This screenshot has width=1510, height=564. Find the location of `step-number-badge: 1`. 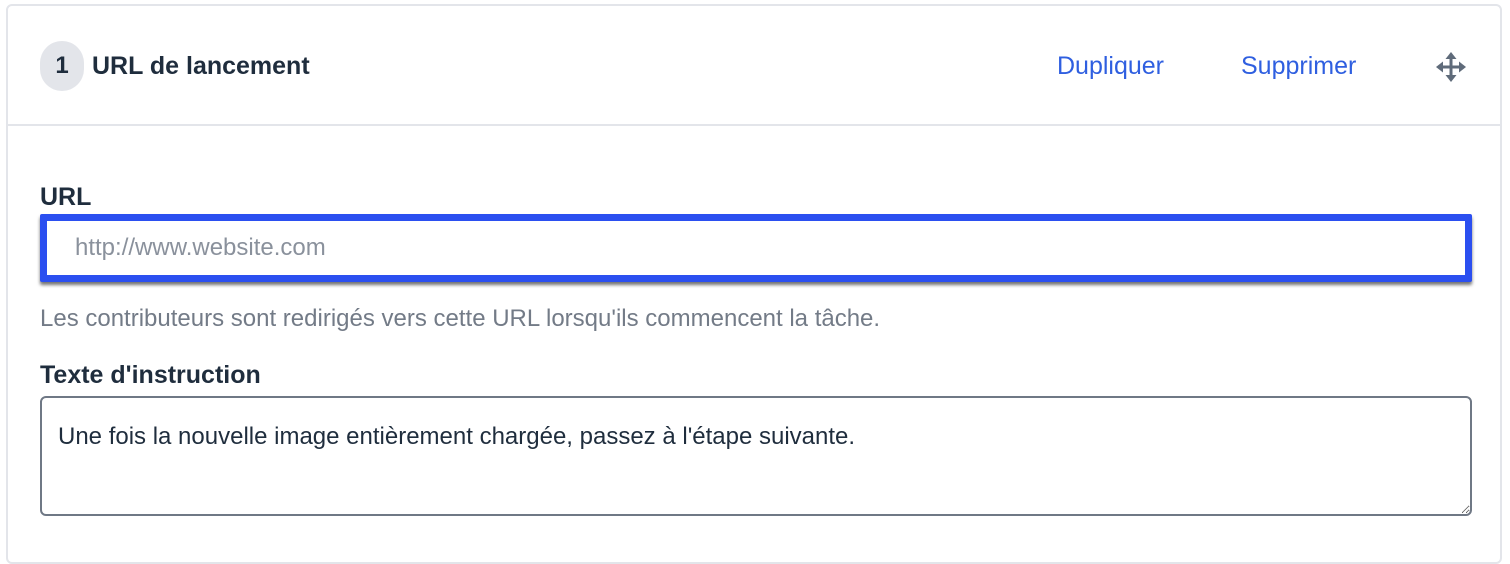

step-number-badge: 1 is located at coordinates (62, 66).